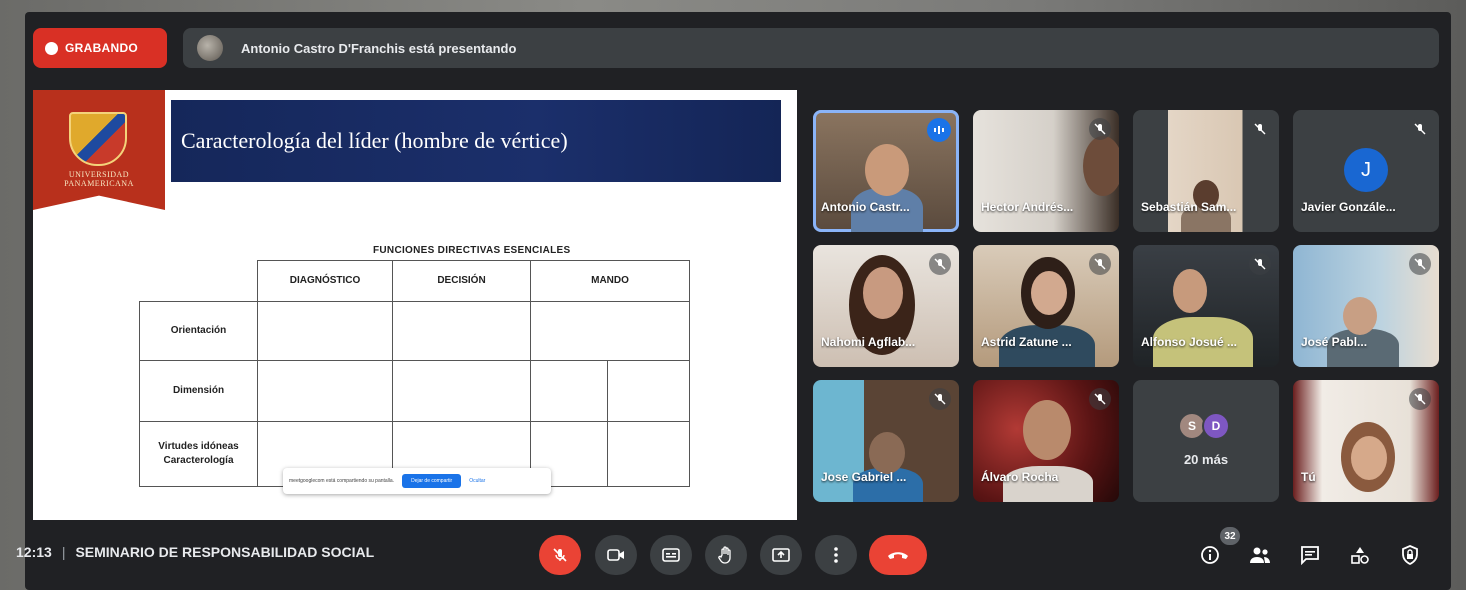 This screenshot has height=590, width=1466. Describe the element at coordinates (198, 454) in the screenshot. I see `row-header: Virtudes idóneas Caracterología` at that location.